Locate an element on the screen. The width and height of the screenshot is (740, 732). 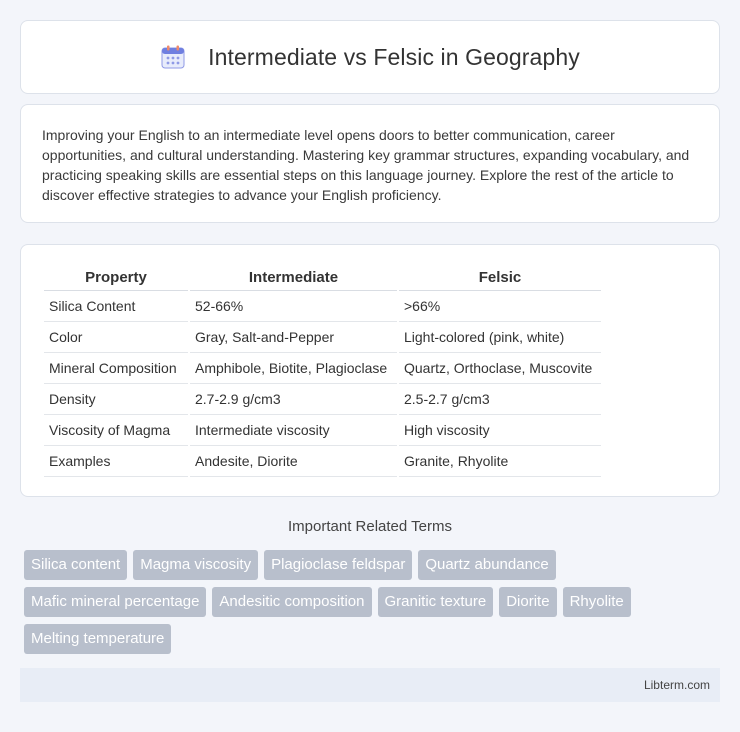
term-tag: Silica content is located at coordinates (76, 565).